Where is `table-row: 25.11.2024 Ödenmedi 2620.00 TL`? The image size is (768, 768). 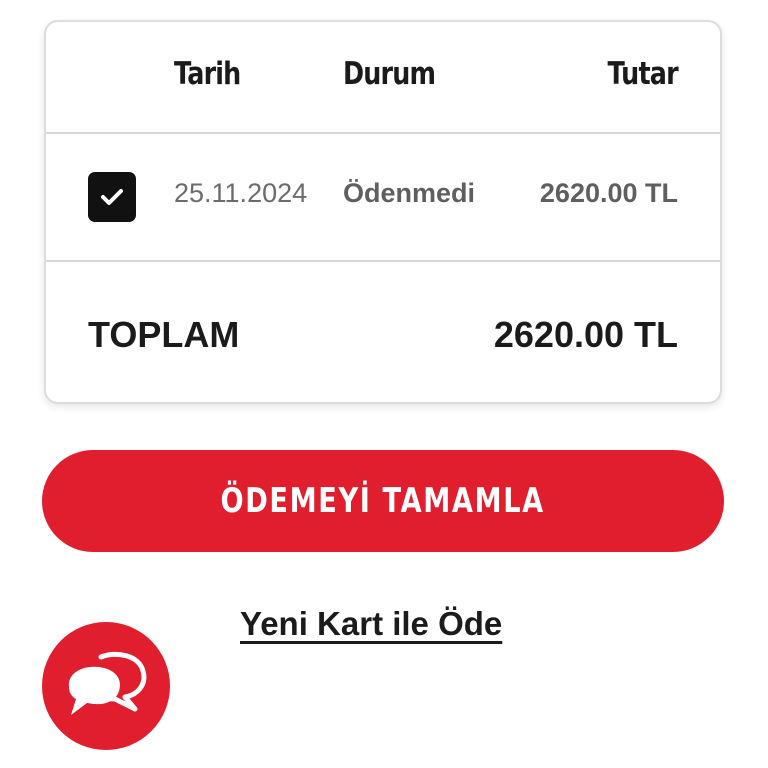
table-row: 25.11.2024 Ödenmedi 2620.00 TL is located at coordinates (383, 198).